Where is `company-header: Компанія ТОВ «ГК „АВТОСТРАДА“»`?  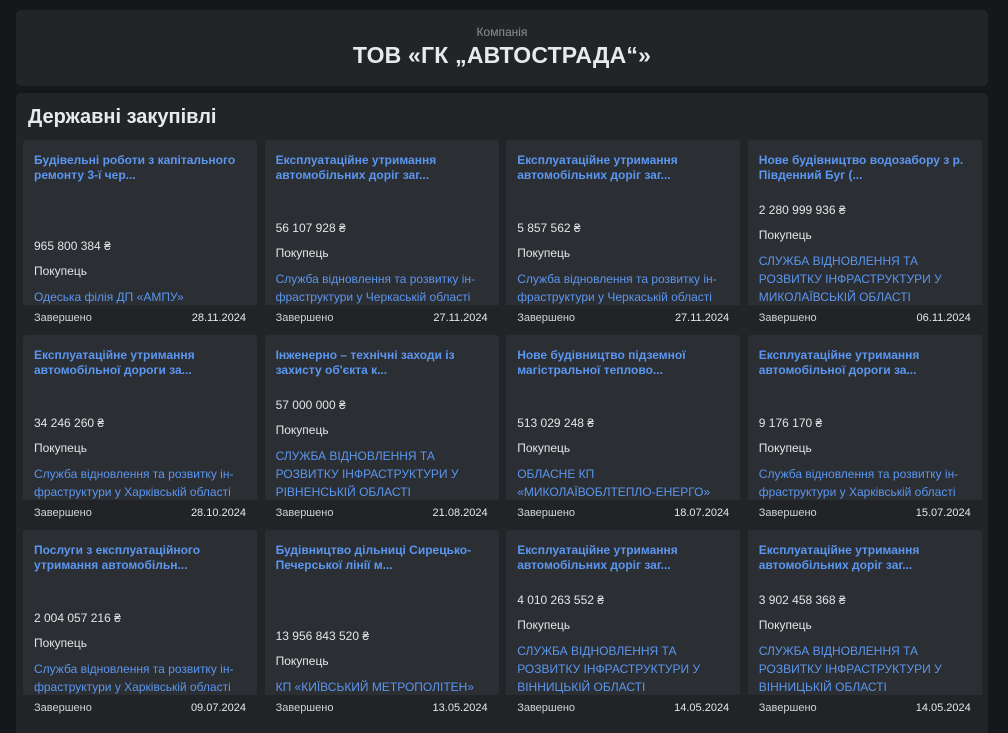 company-header: Компанія ТОВ «ГК „АВТОСТРАДА“» is located at coordinates (502, 48).